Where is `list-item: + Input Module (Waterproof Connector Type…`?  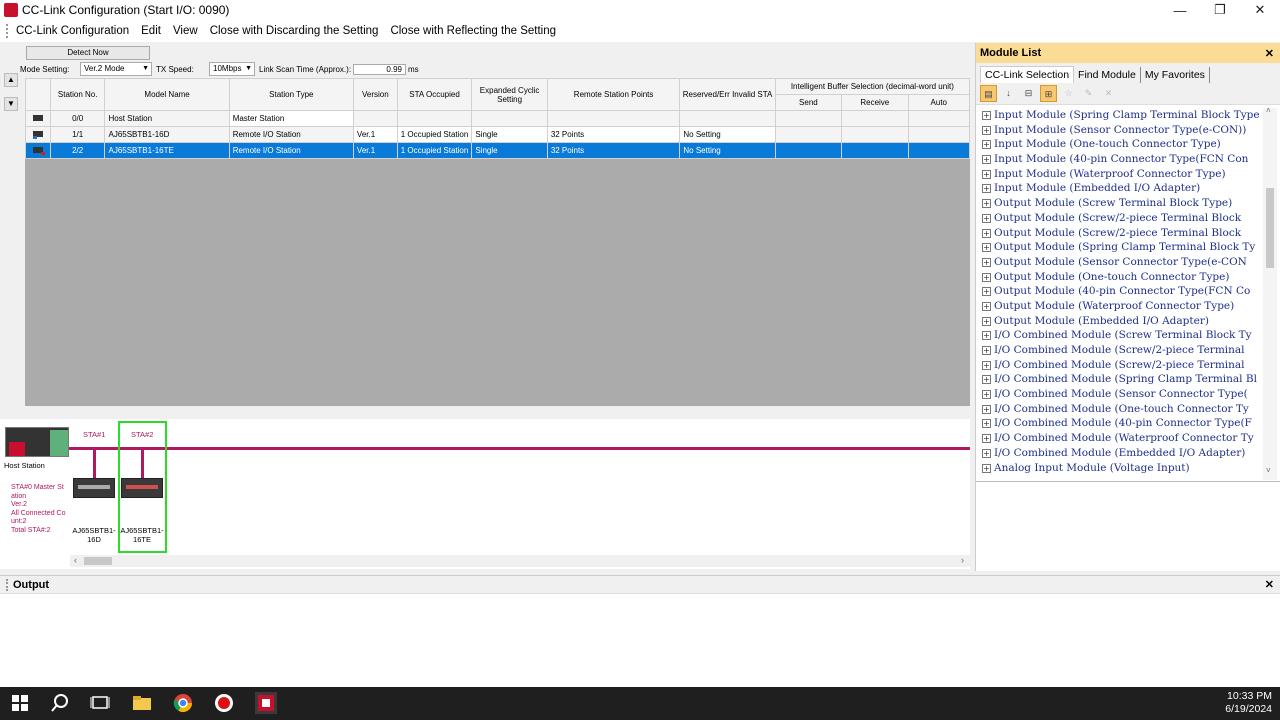 list-item: + Input Module (Waterproof Connector Type… is located at coordinates (1122, 174).